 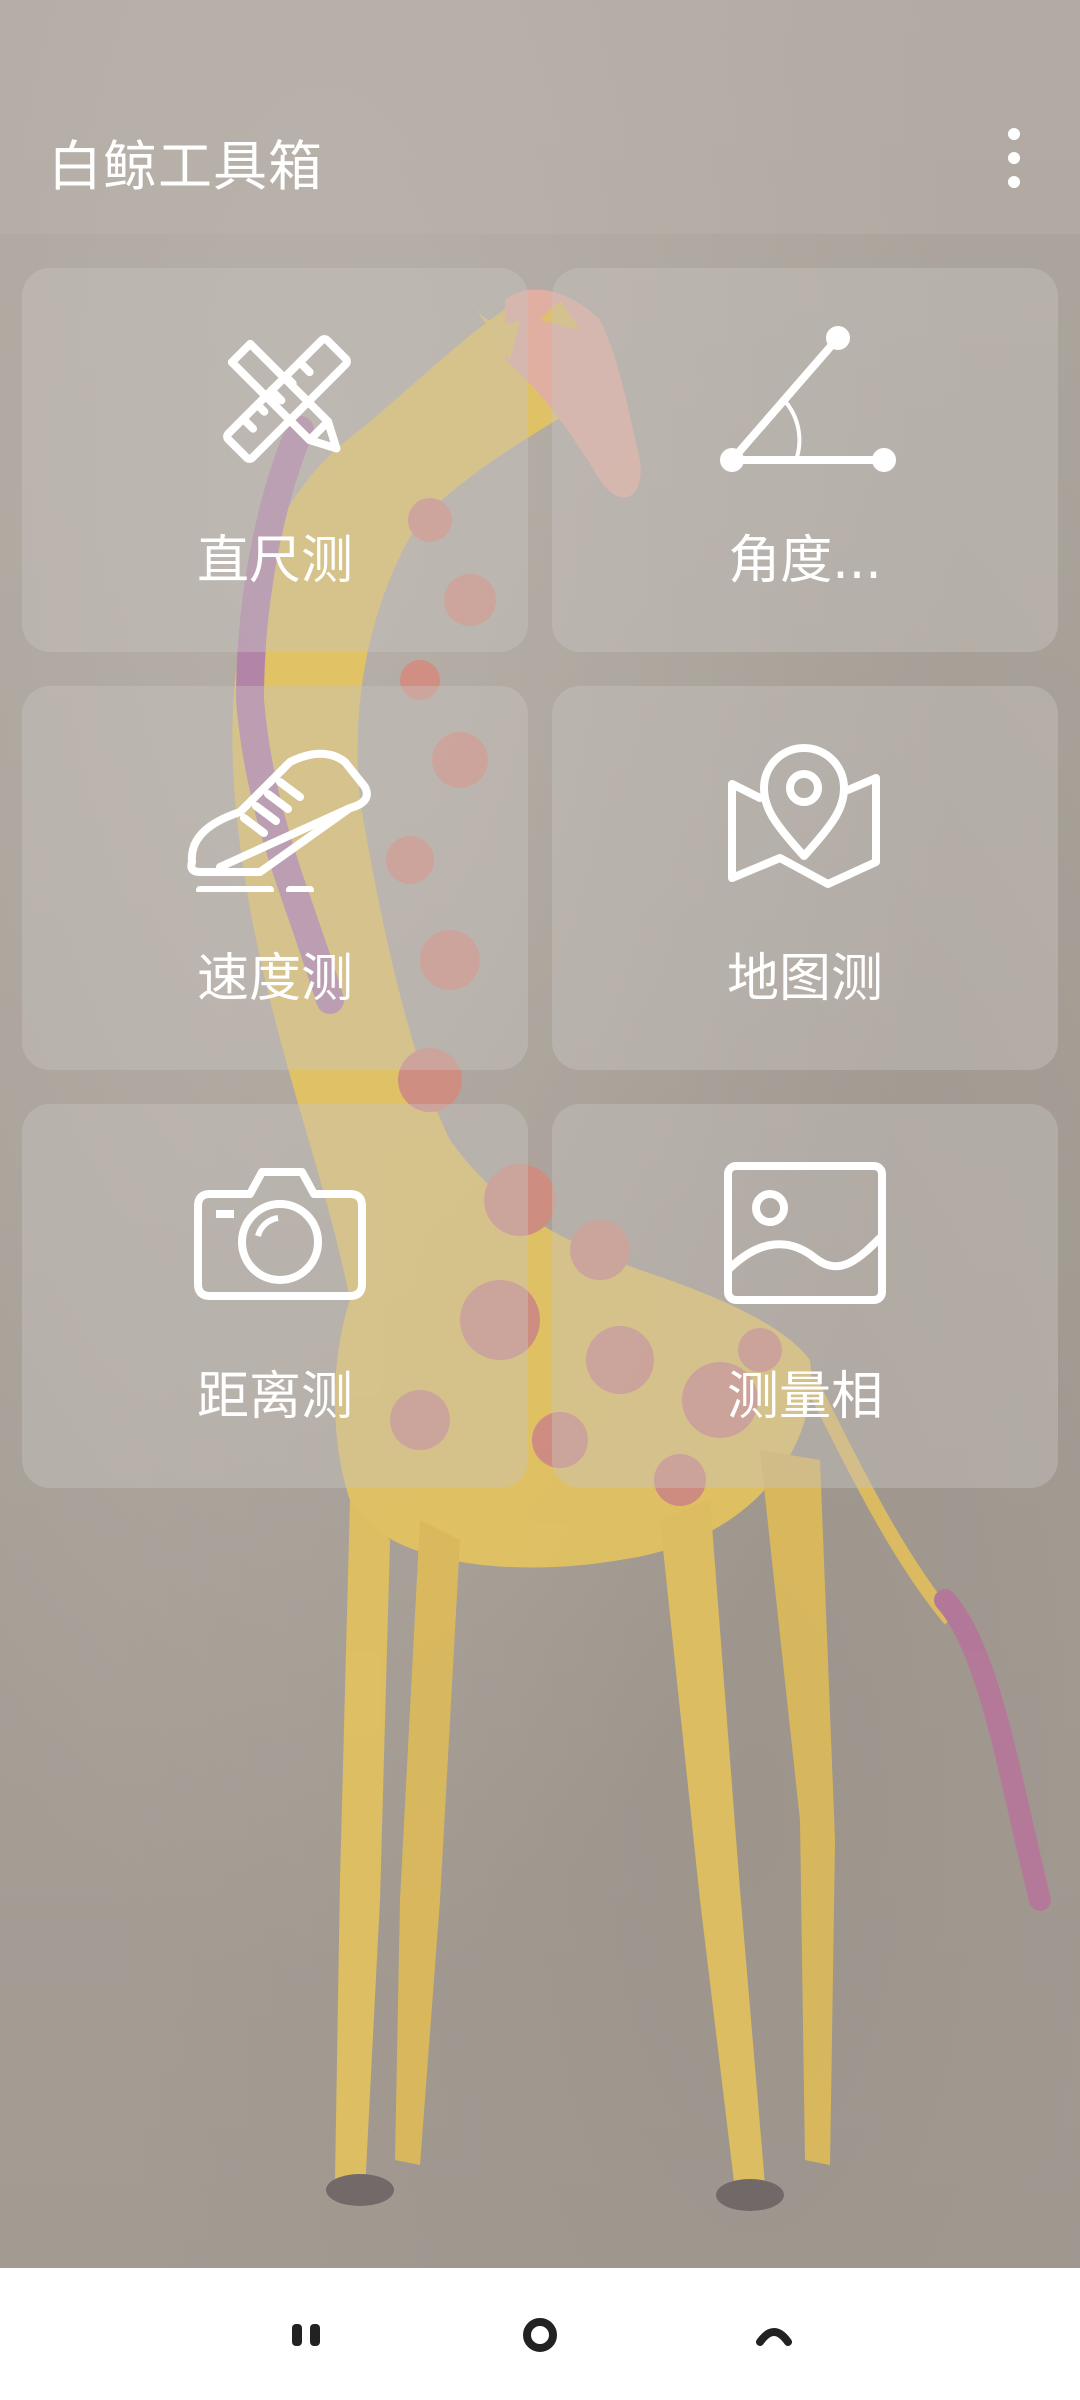 I want to click on tool-label: 地图测, so click(x=804, y=979).